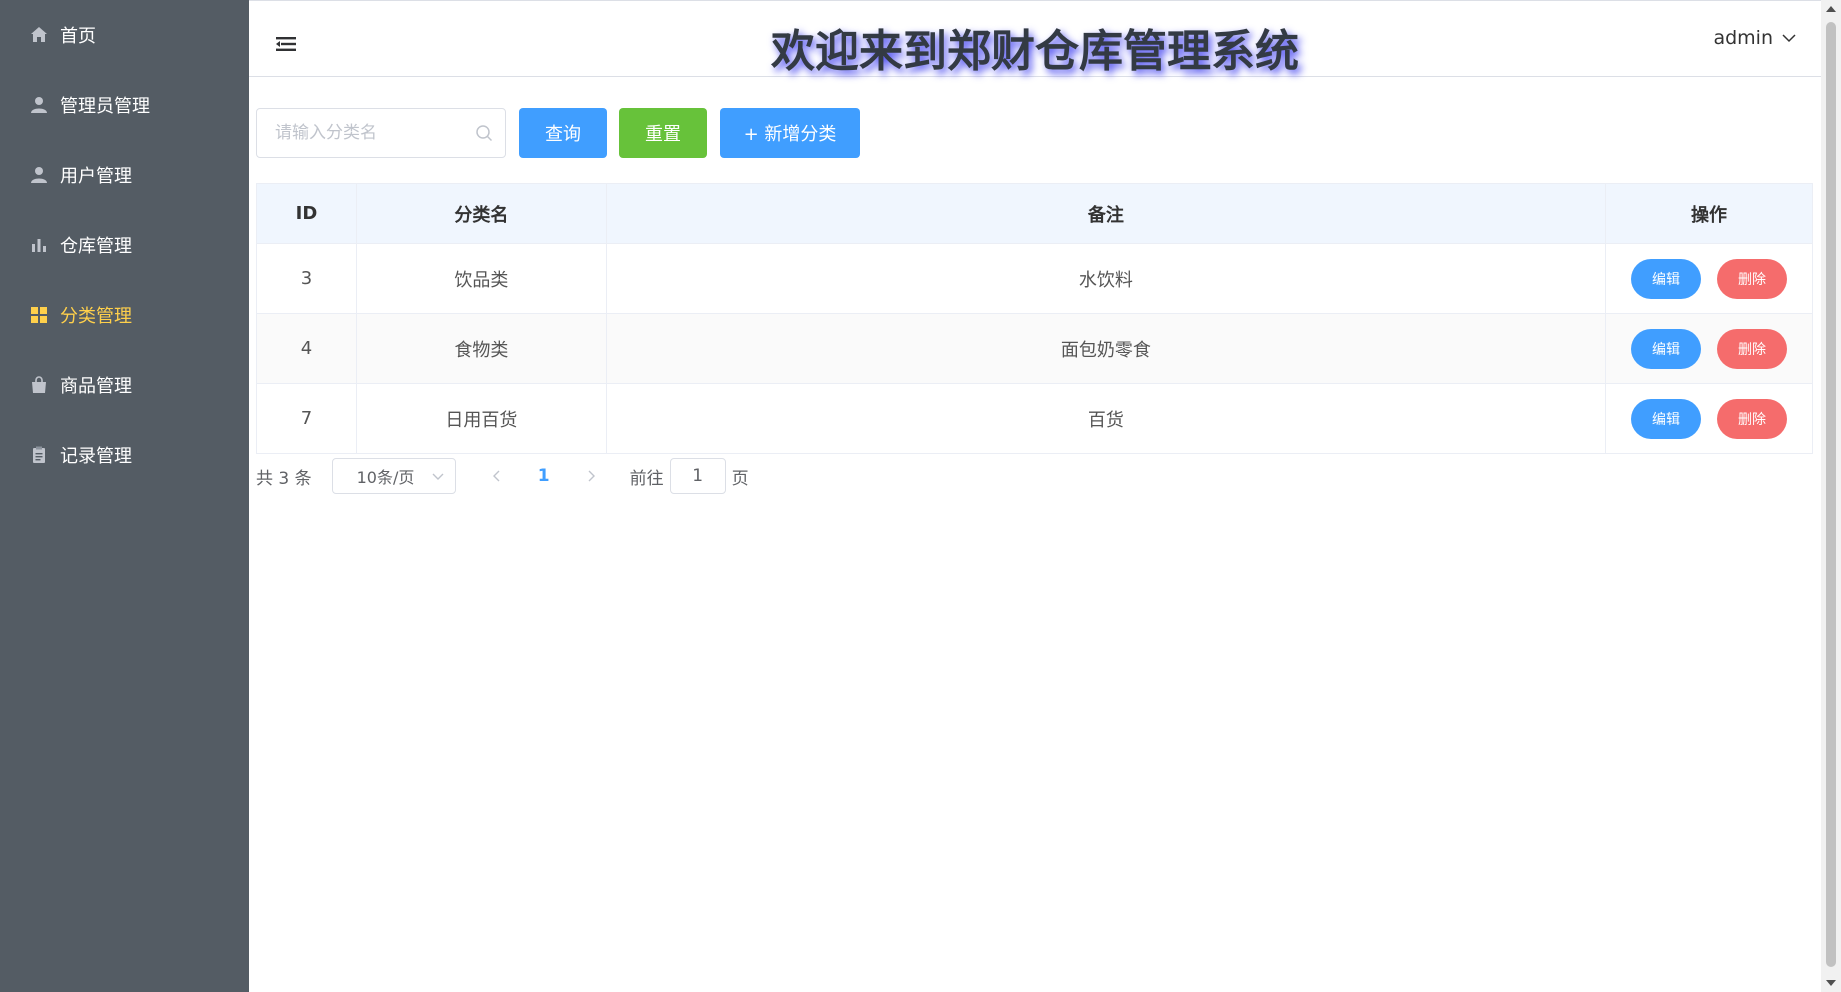  I want to click on sidebar-item-label: 用户管理, so click(96, 176).